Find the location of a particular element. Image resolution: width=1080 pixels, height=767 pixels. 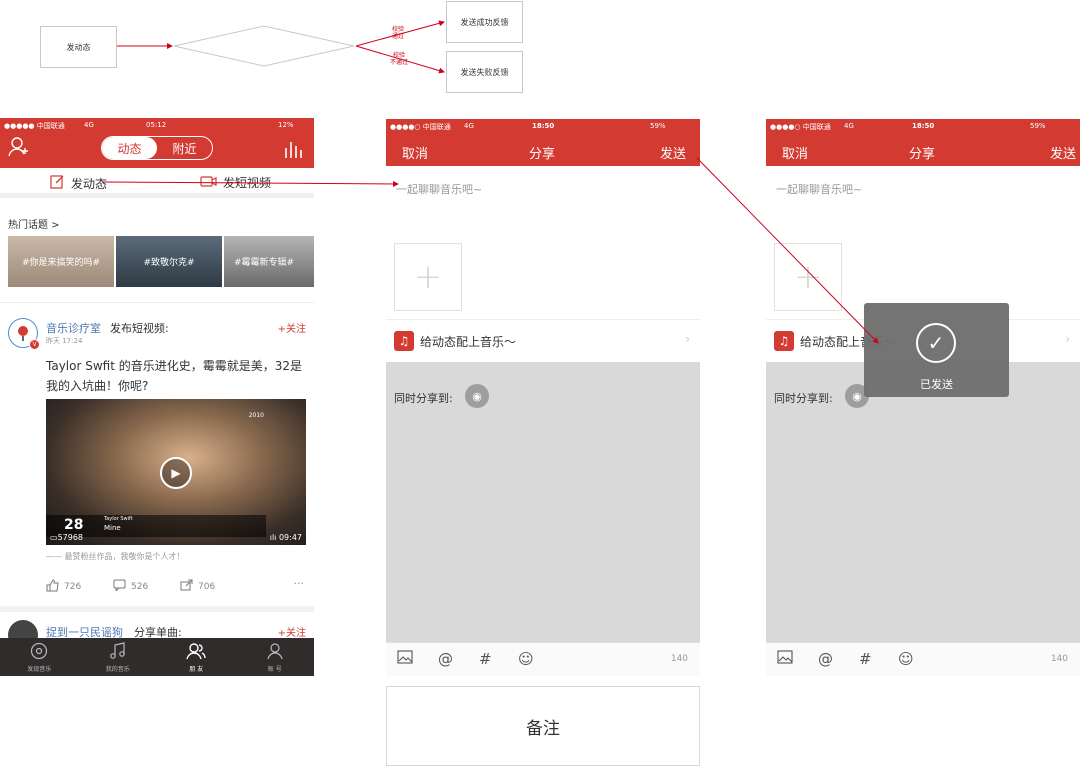

short-video-button: 发短视频 is located at coordinates (235, 182).